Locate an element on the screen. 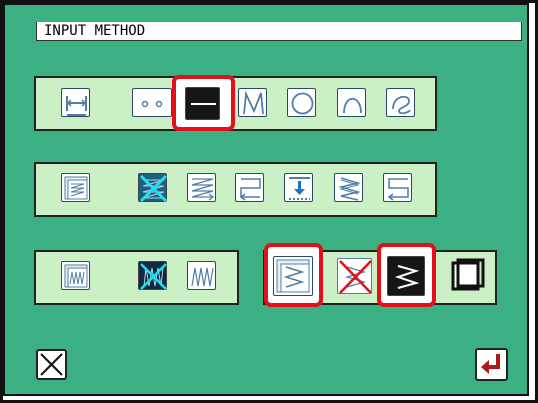 This screenshot has height=403, width=538. fill-down-arrow-icon is located at coordinates (299, 188).